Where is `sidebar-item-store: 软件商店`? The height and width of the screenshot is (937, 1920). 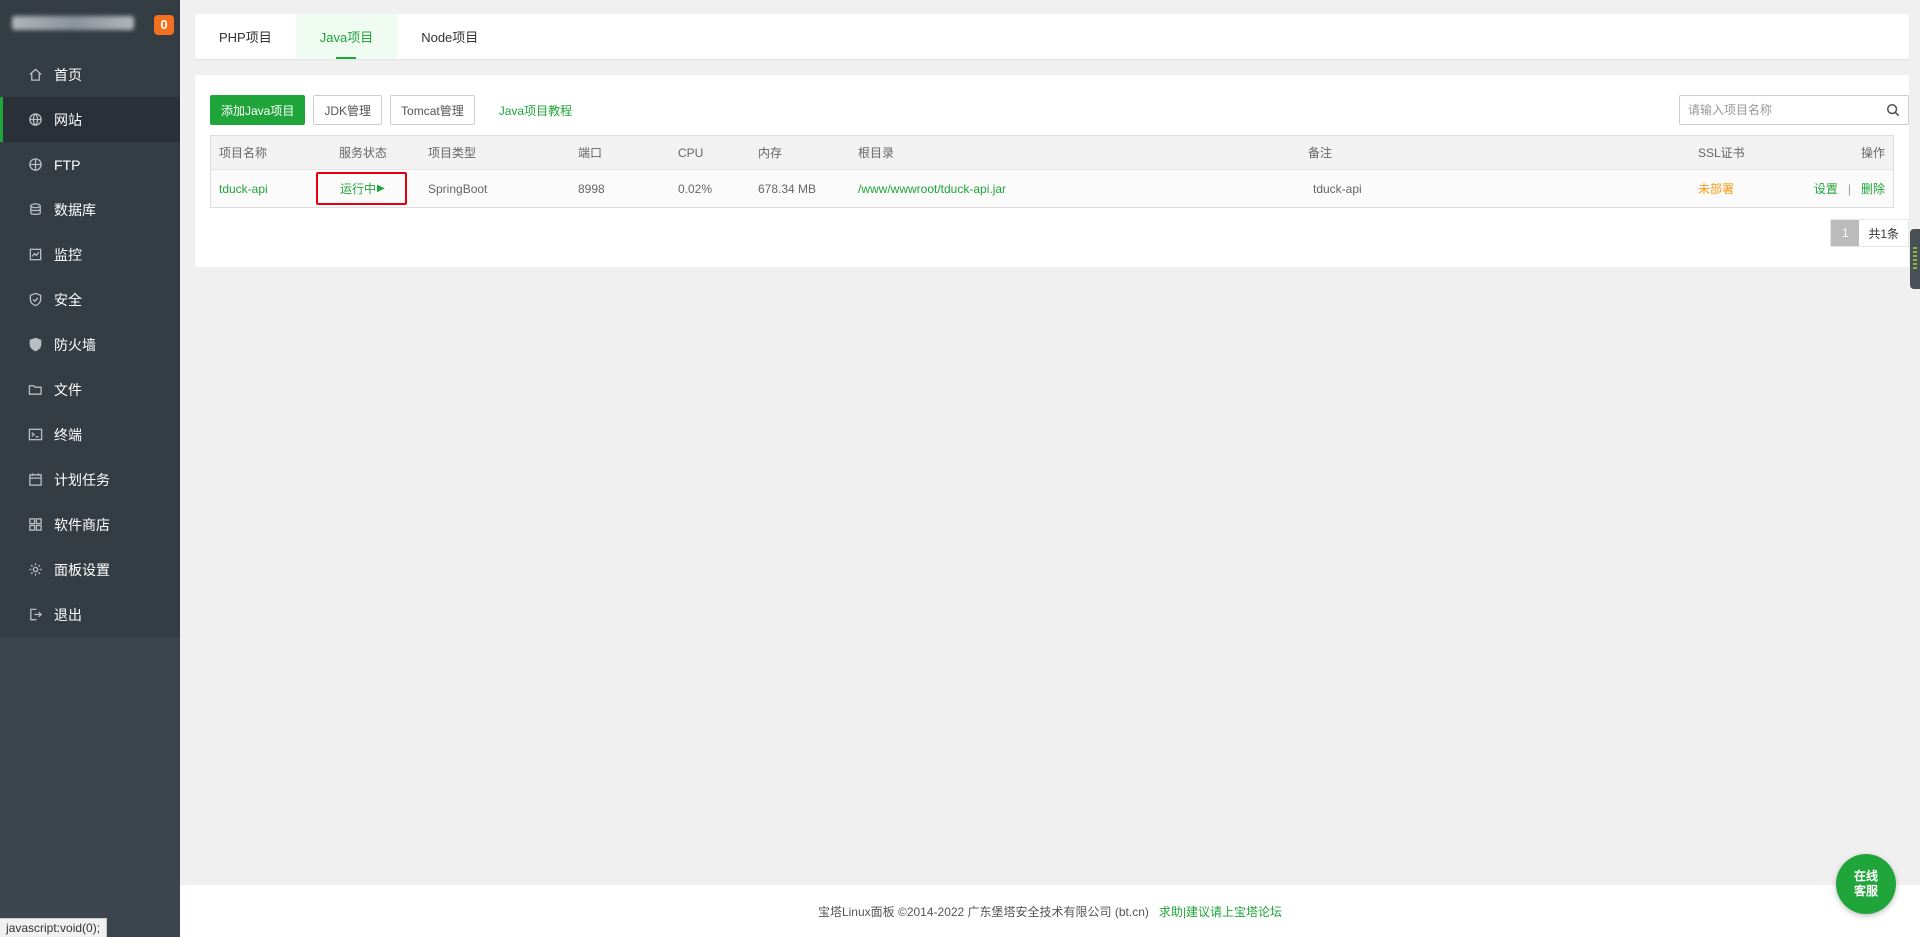
sidebar-item-store: 软件商店 is located at coordinates (90, 524).